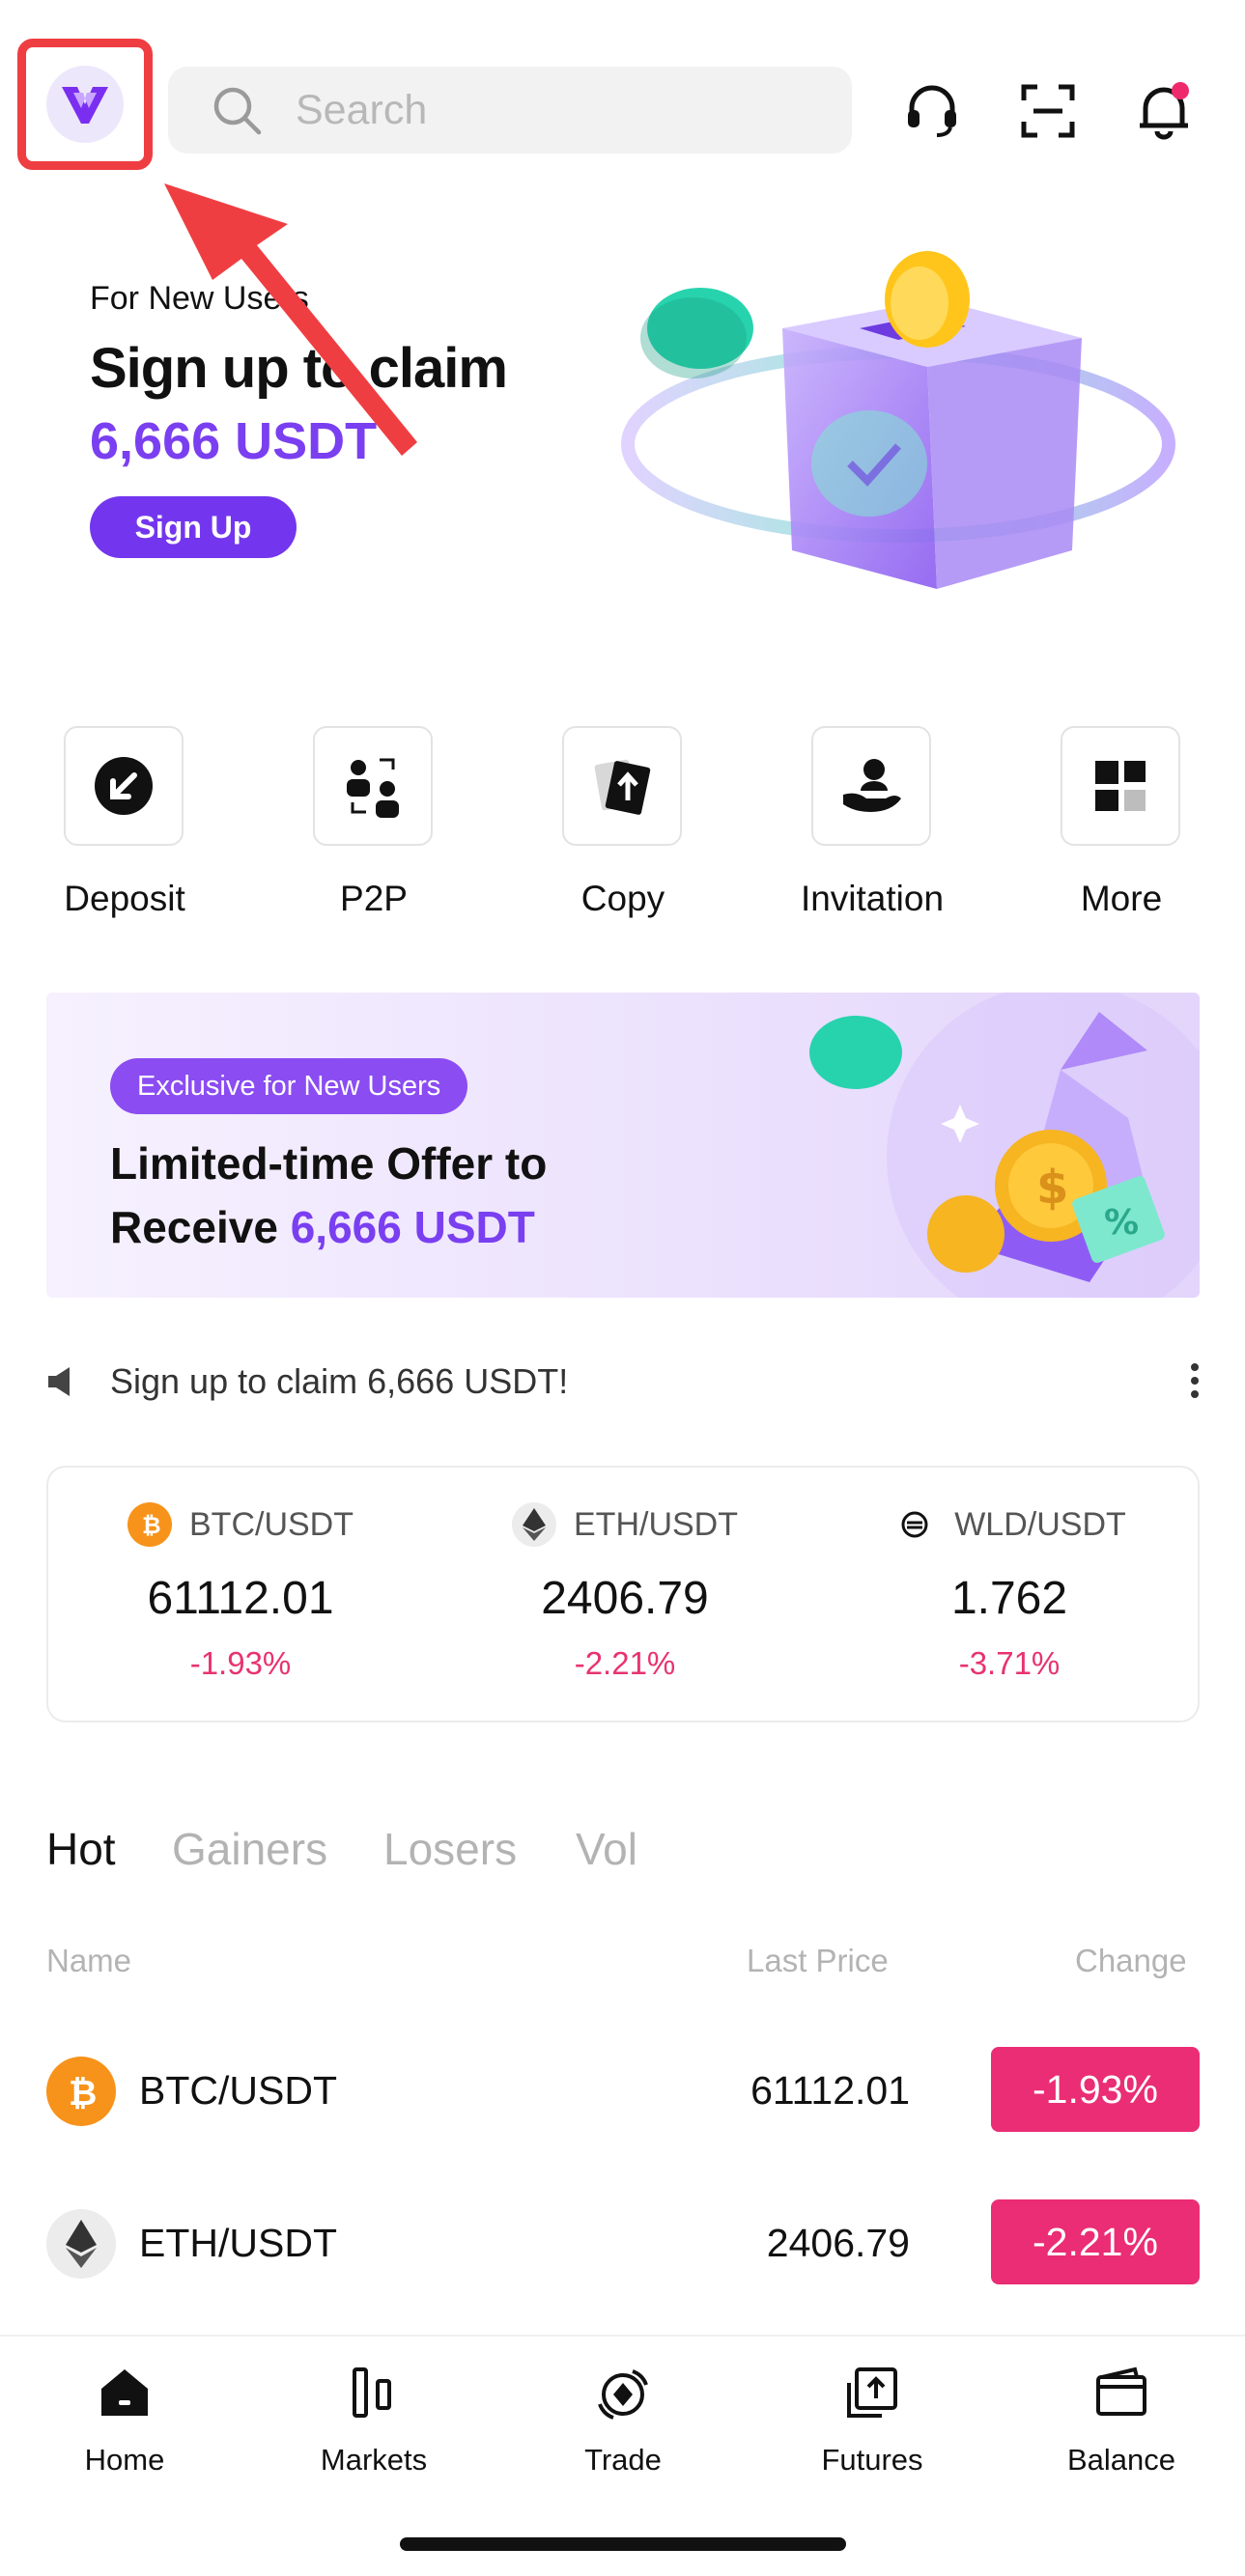 This screenshot has height=2576, width=1245. I want to click on gift-box-illustration, so click(898, 420).